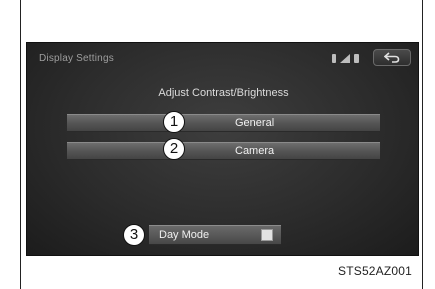 Image resolution: width=435 pixels, height=289 pixels. Describe the element at coordinates (223, 93) in the screenshot. I see `page-heading: Adjust Contrast/Brightness` at that location.